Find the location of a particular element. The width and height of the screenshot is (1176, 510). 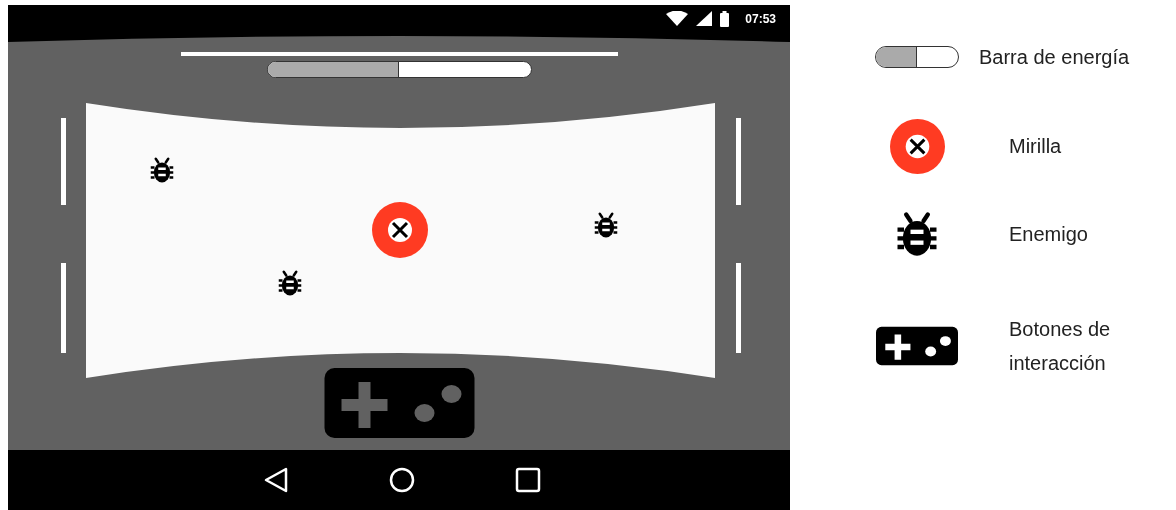

battery-icon is located at coordinates (725, 18).